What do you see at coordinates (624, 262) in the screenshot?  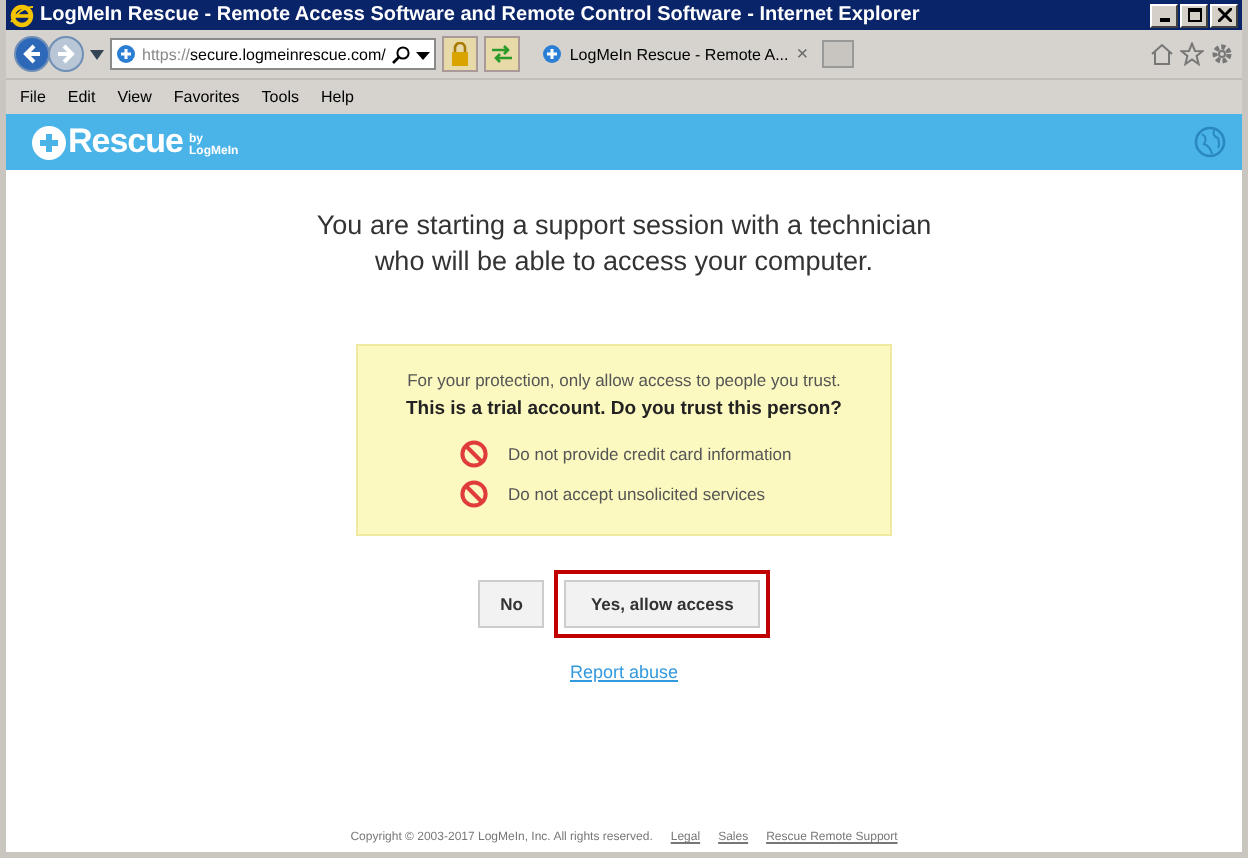 I see `heading-text: who will be able to access your computer.` at bounding box center [624, 262].